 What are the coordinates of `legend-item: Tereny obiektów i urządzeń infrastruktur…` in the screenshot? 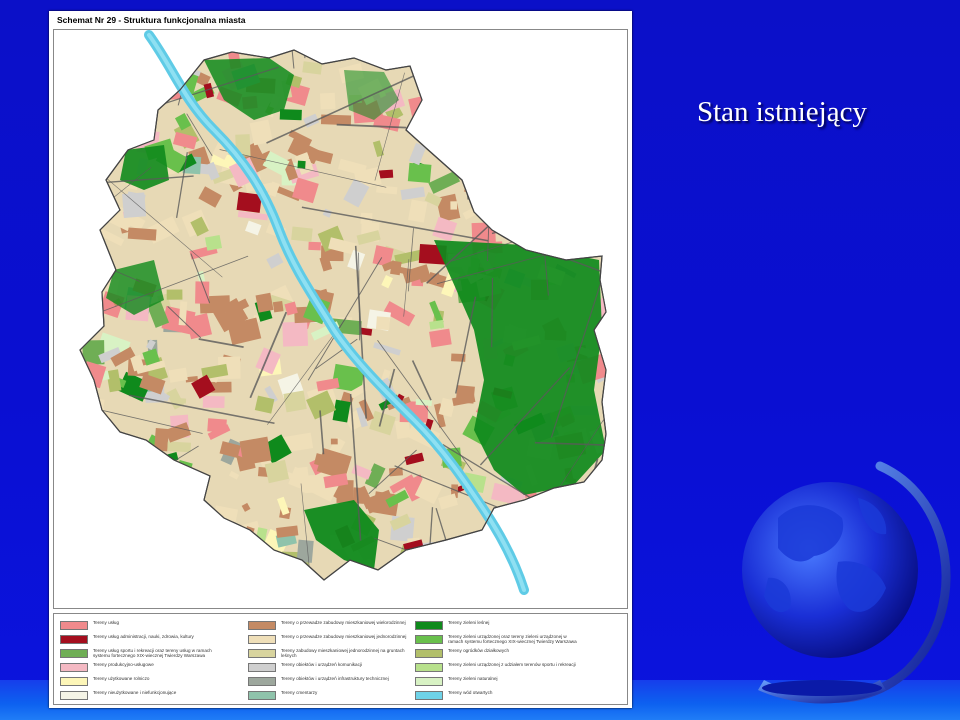 It's located at (332, 683).